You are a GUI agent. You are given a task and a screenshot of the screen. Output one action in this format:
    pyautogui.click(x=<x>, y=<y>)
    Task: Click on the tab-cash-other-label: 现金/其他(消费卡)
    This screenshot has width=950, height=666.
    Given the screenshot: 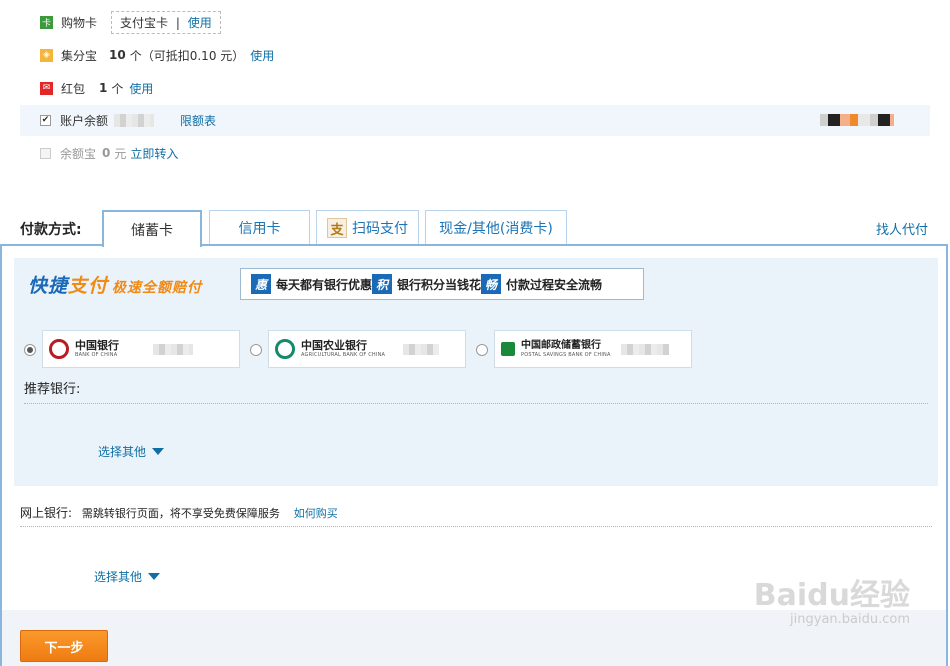 What is the action you would take?
    pyautogui.click(x=496, y=229)
    